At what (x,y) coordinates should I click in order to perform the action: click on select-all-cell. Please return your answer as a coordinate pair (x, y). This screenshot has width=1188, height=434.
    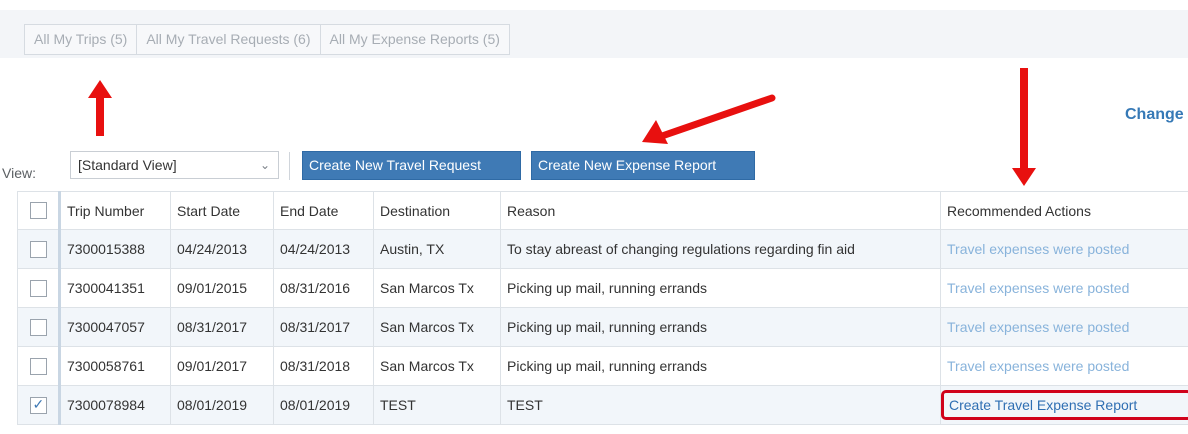
    Looking at the image, I should click on (38, 210).